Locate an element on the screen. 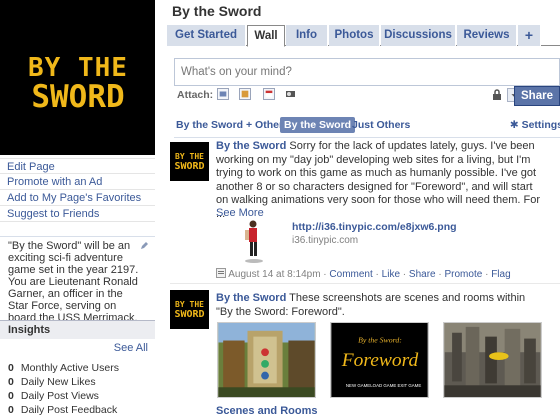  pencil-icon is located at coordinates (144, 245).